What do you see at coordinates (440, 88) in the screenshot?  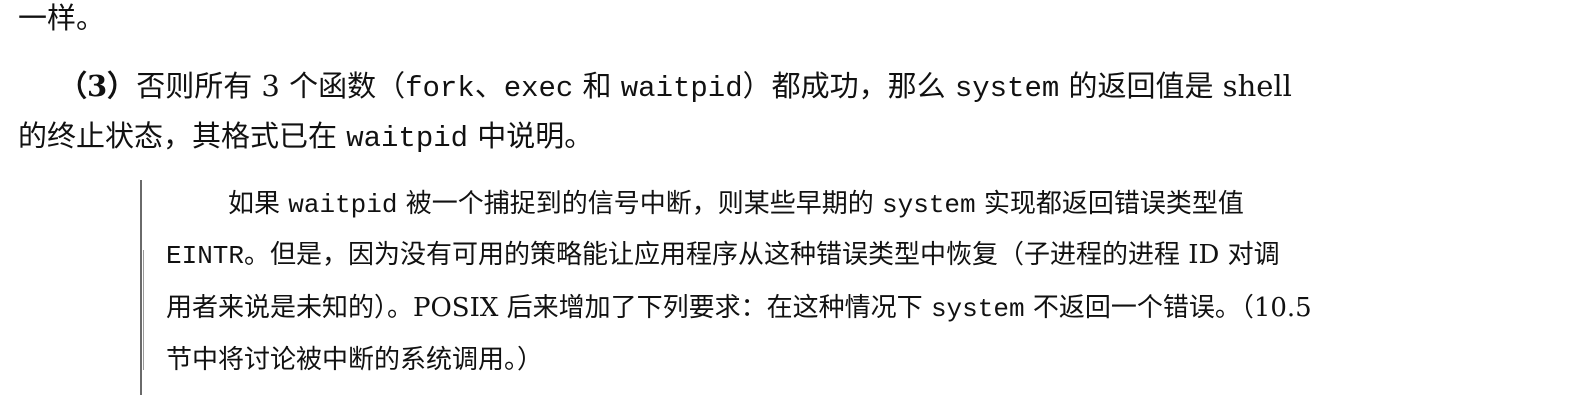 I see `code-fork: fork` at bounding box center [440, 88].